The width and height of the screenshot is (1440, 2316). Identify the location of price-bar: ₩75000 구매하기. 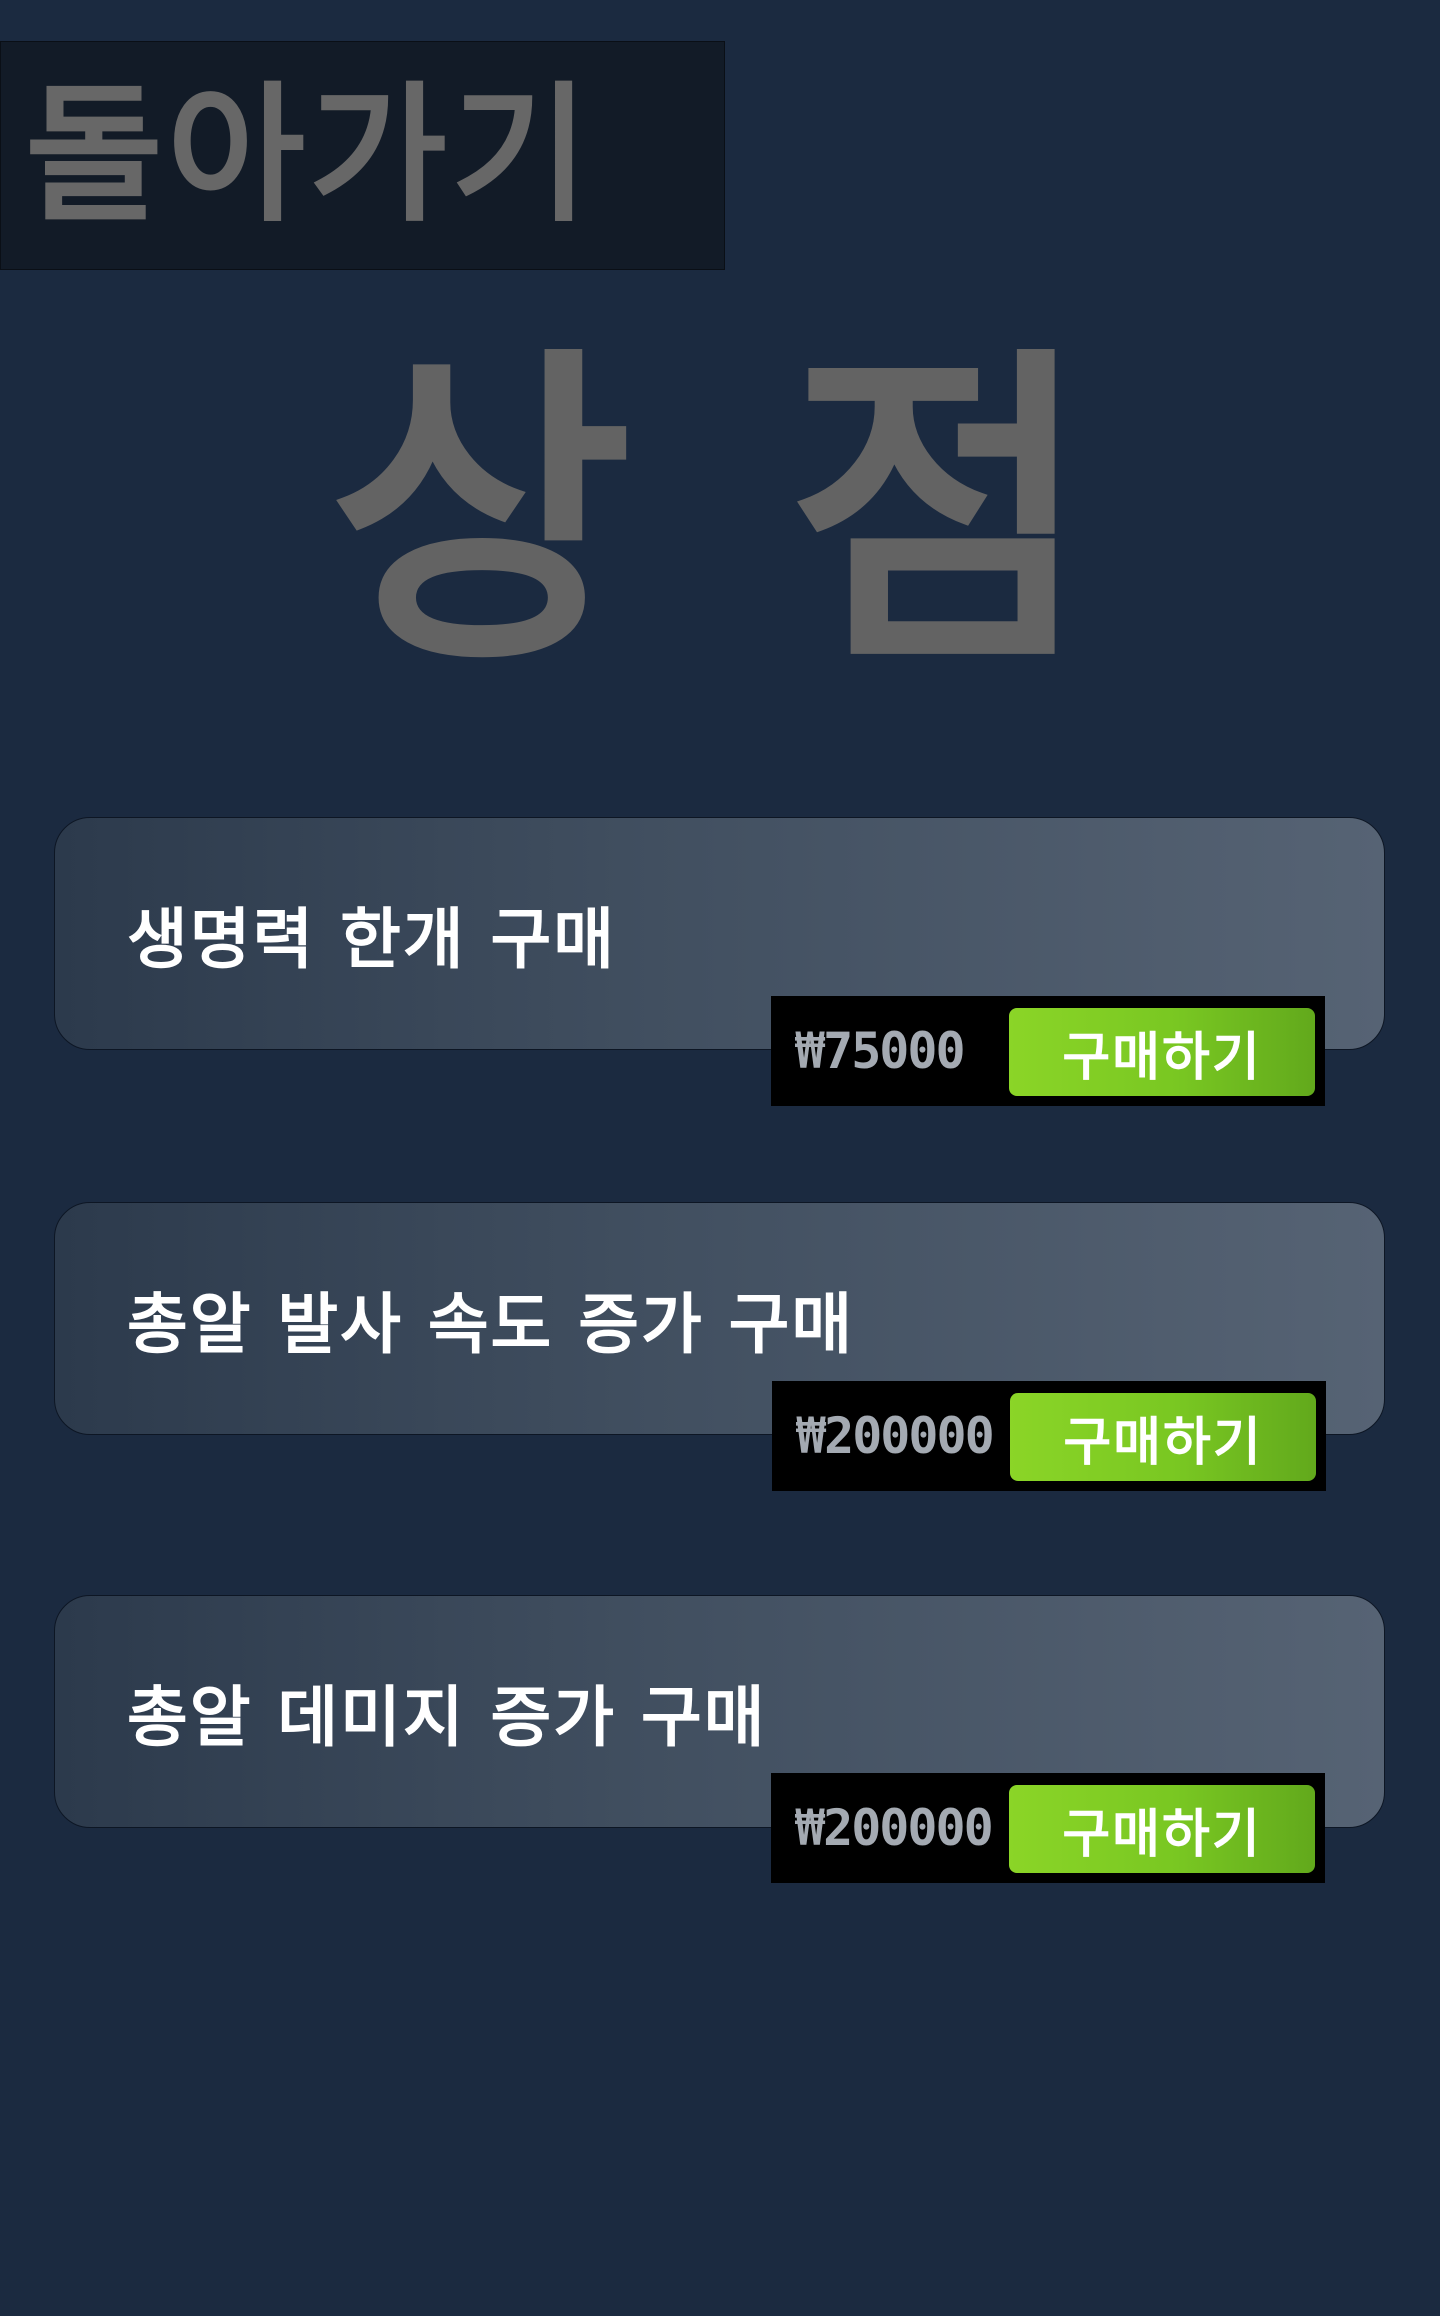
(1048, 1051).